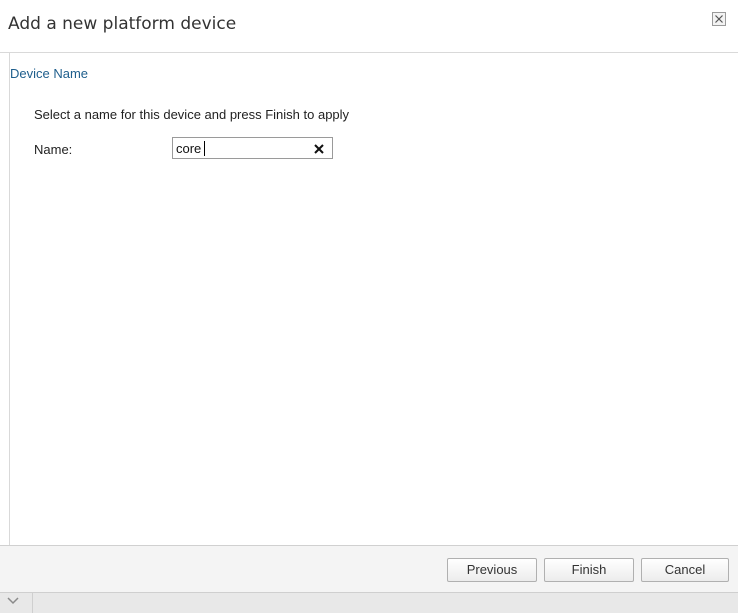  I want to click on close-icon, so click(719, 19).